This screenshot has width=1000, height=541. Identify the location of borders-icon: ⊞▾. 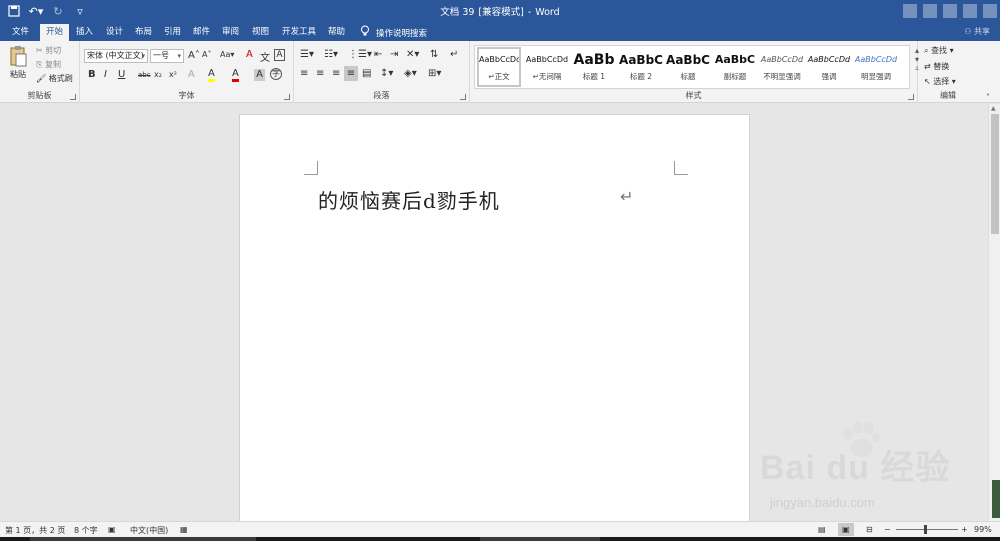
(434, 73).